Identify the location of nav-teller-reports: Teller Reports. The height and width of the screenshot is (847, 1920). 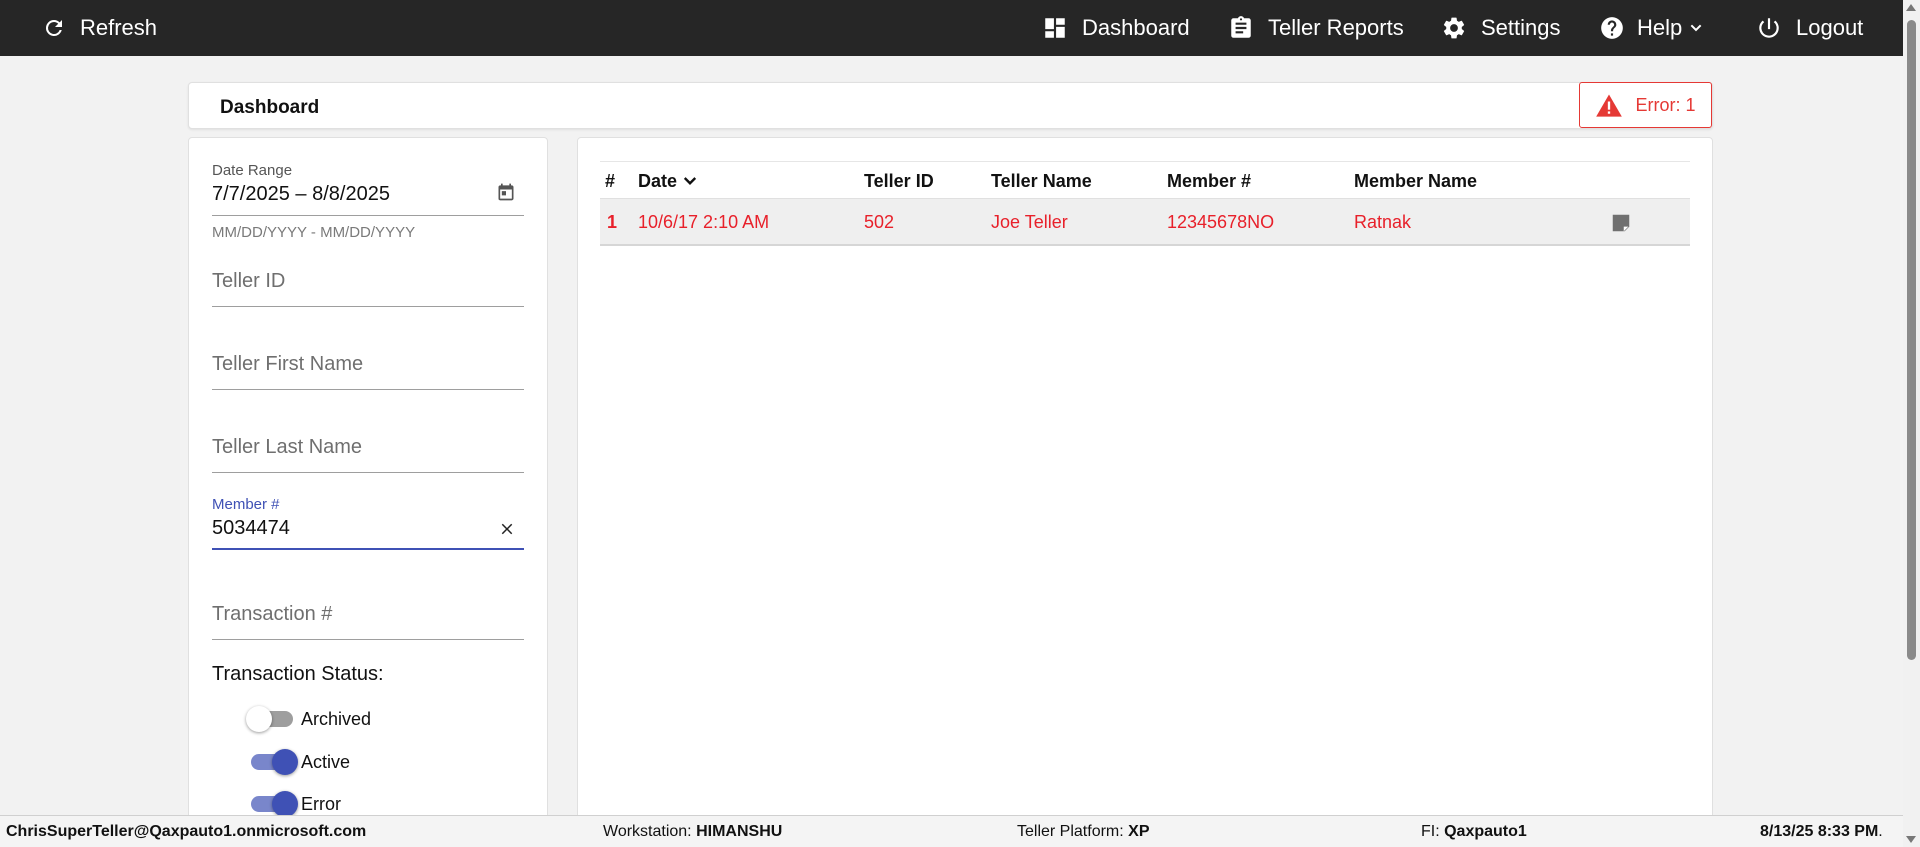
(1316, 28).